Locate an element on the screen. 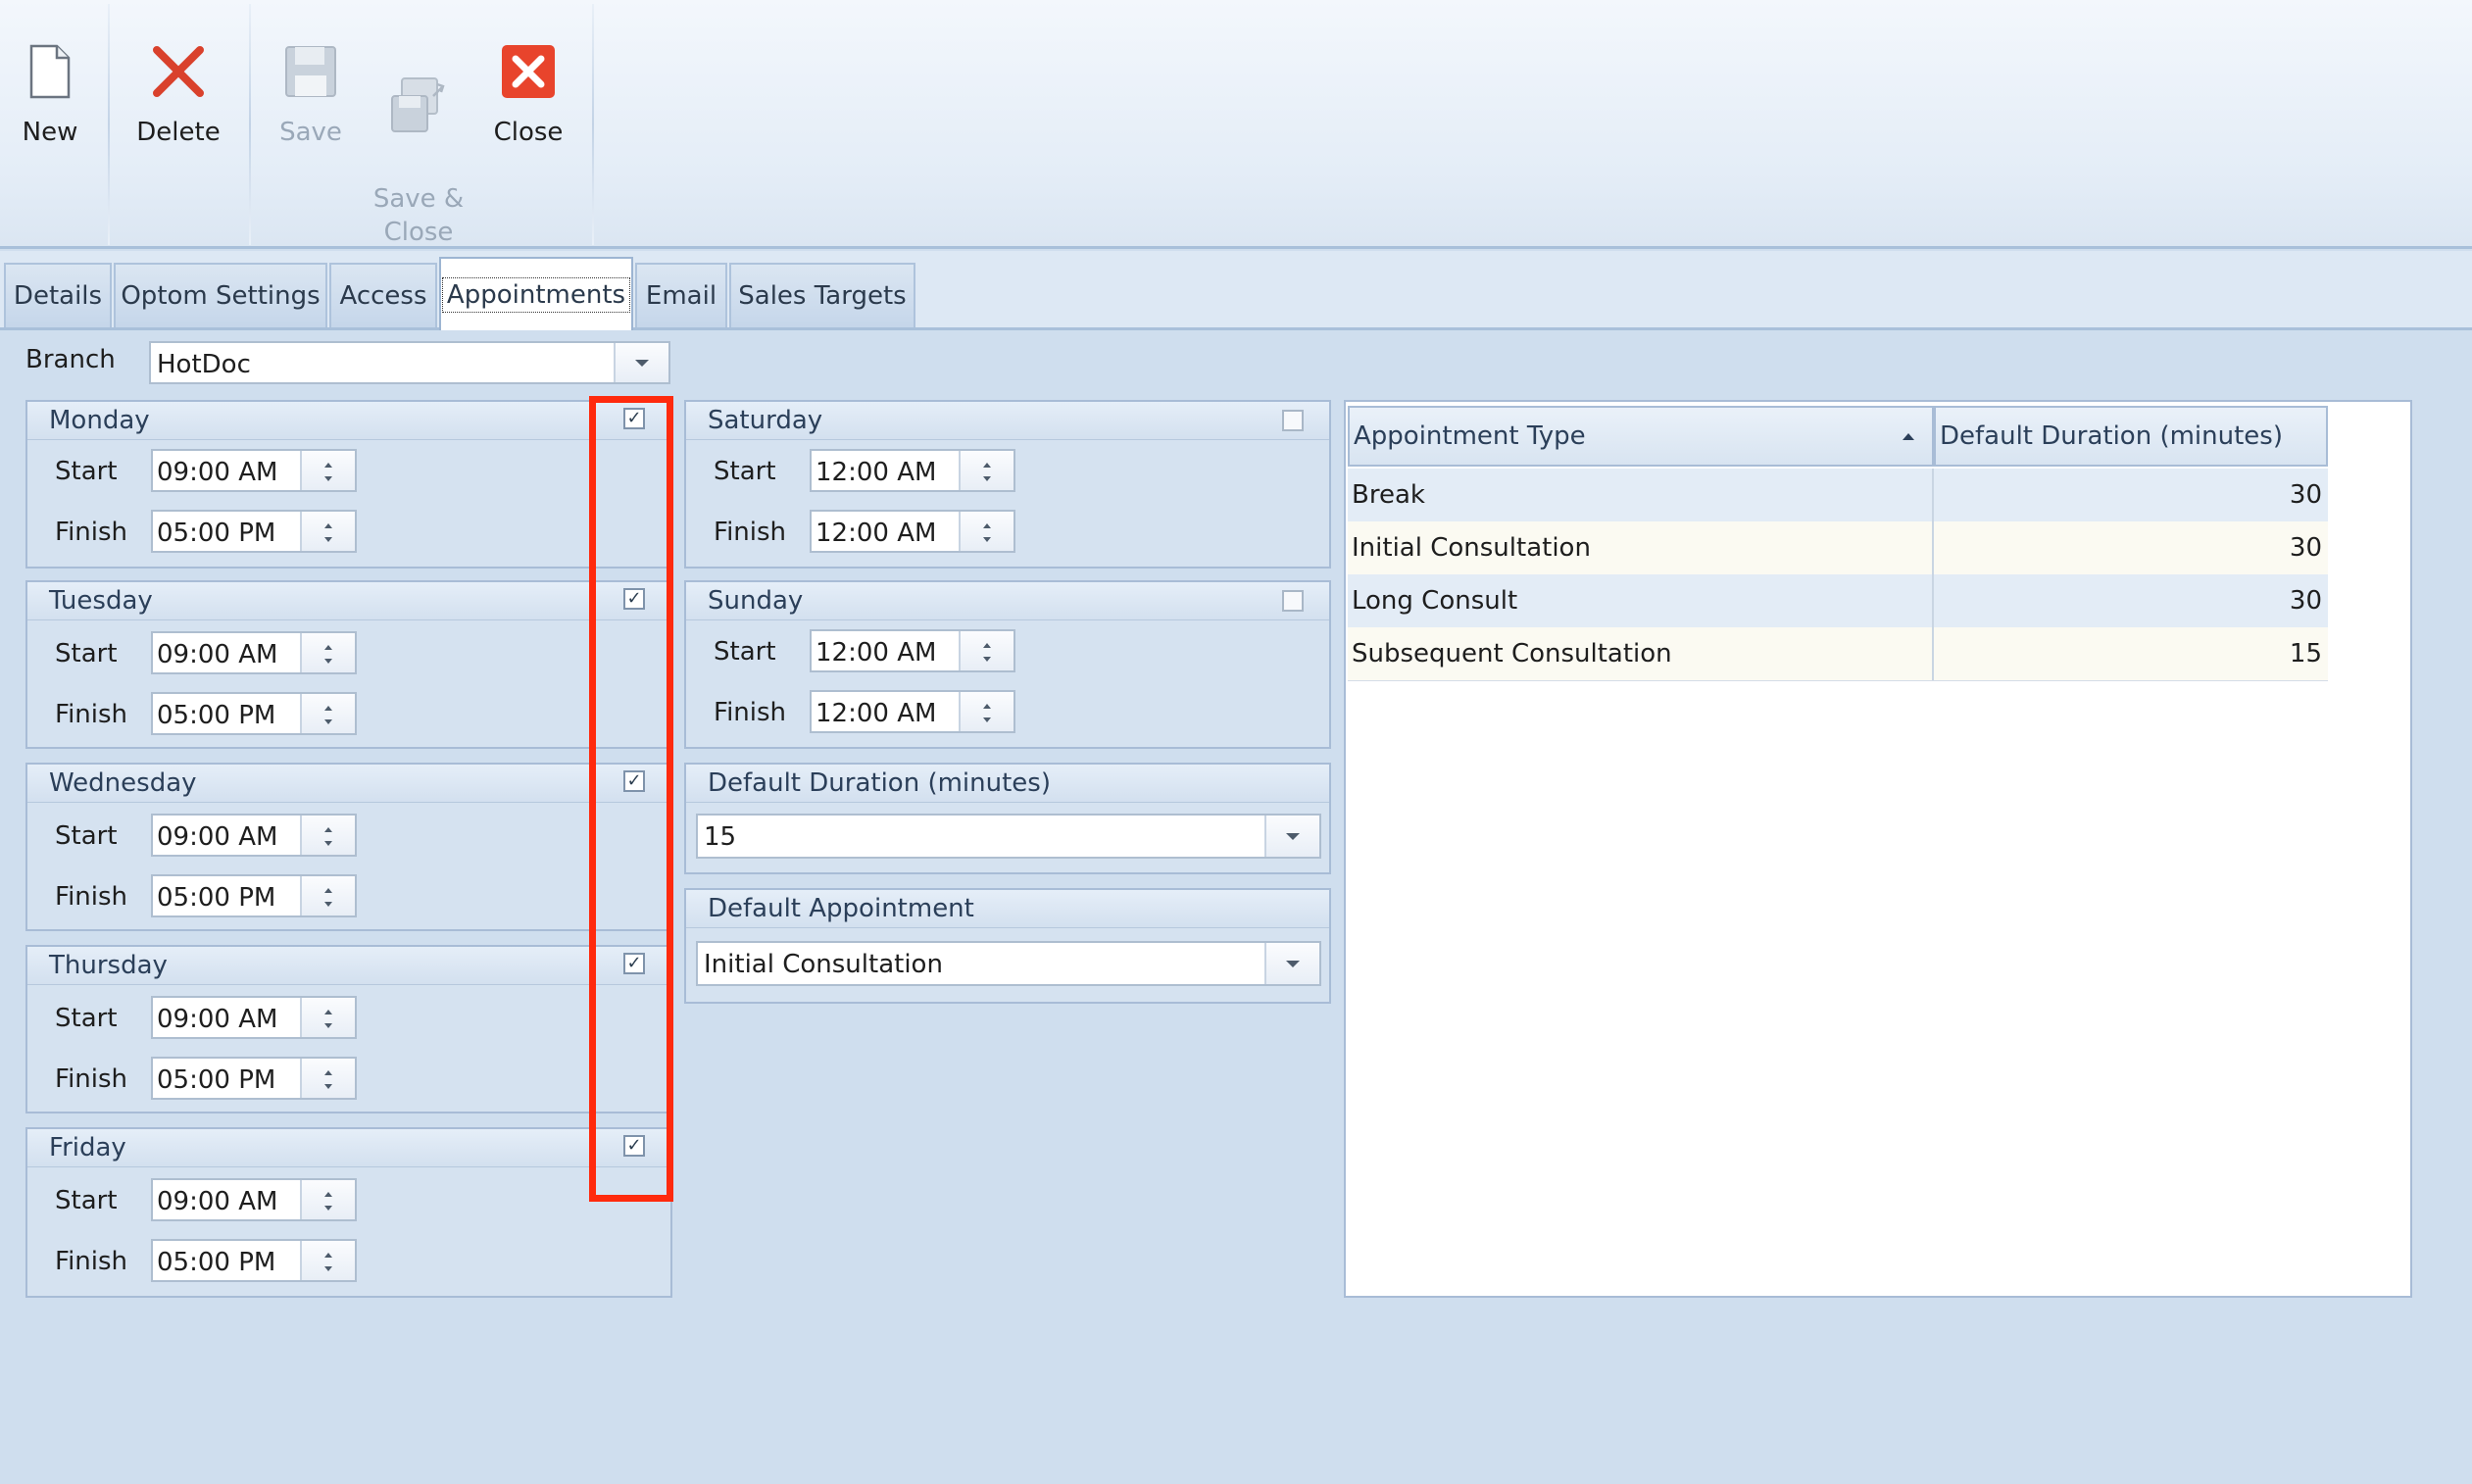 This screenshot has width=2472, height=1484. tab-appointments: Appointments is located at coordinates (536, 294).